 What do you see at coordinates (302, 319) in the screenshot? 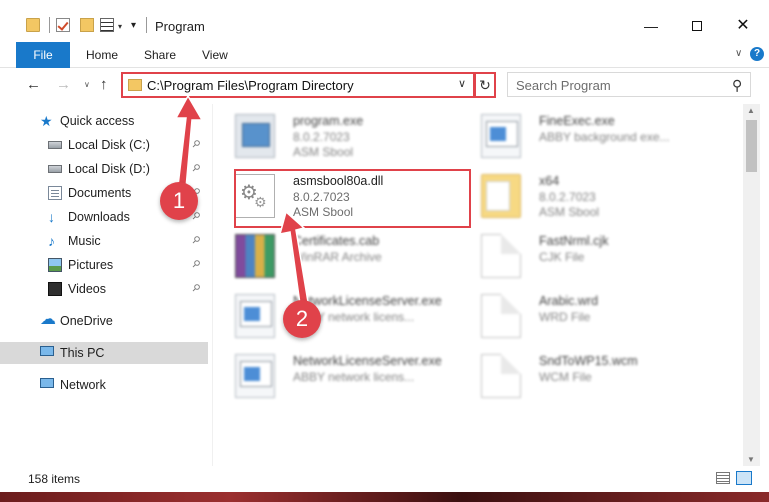
I see `step-2-callout: 2` at bounding box center [302, 319].